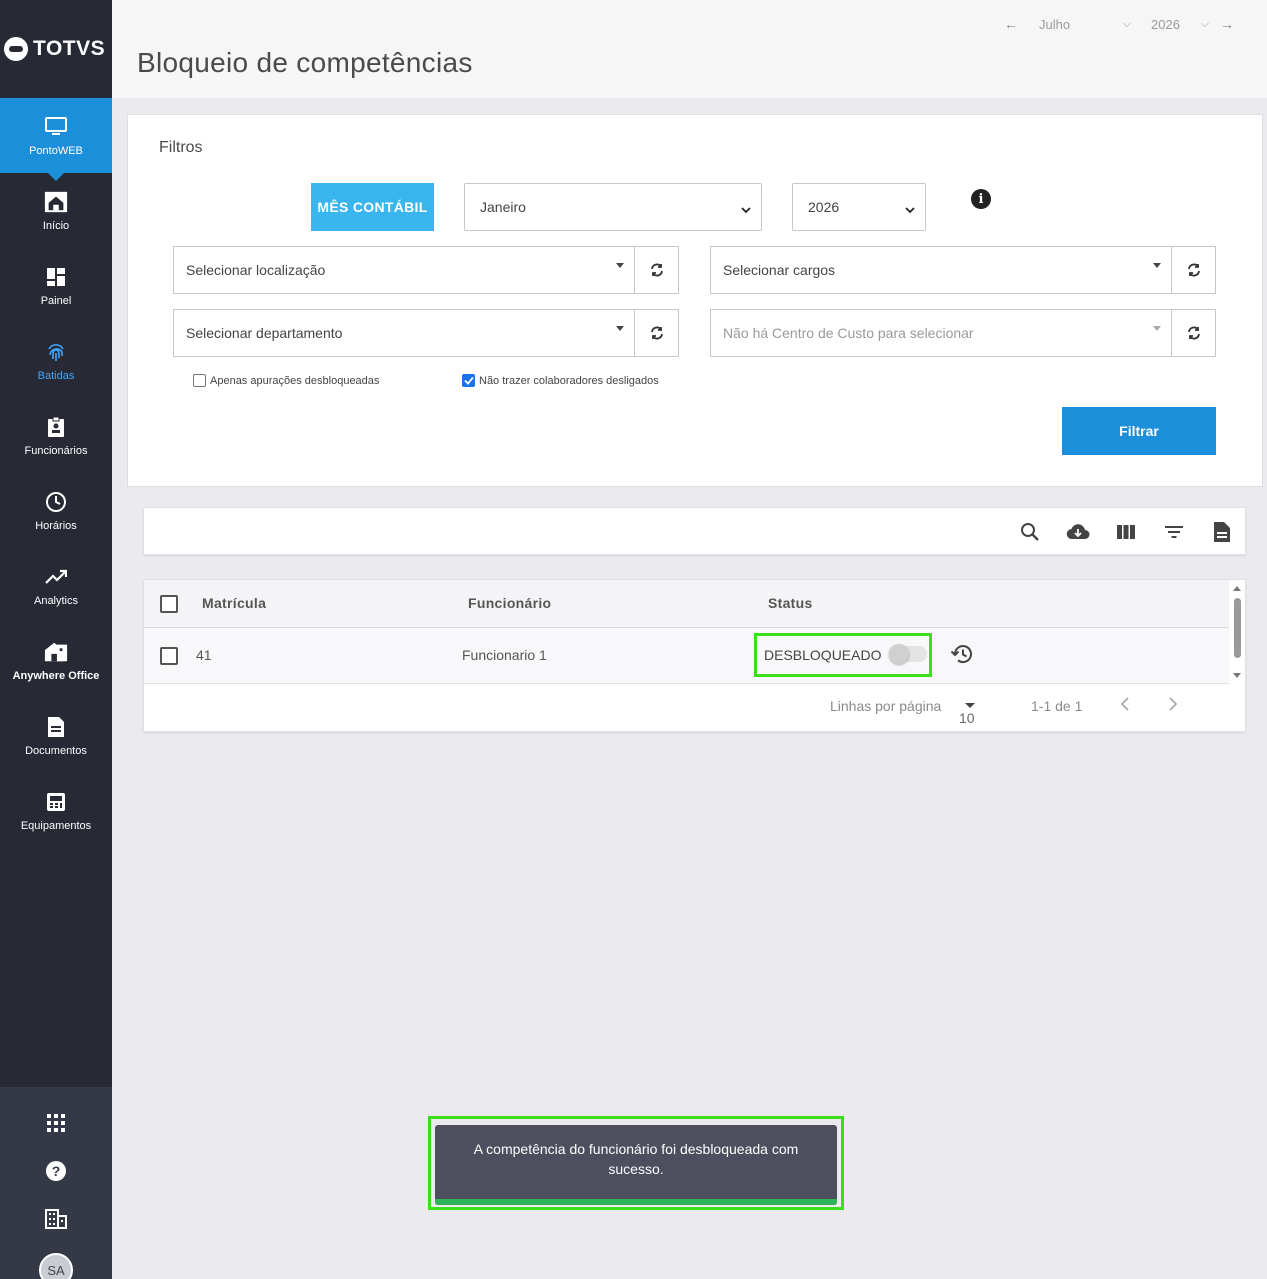  What do you see at coordinates (372, 207) in the screenshot?
I see `mes-contabil-button: MÊS CONTÁBIL` at bounding box center [372, 207].